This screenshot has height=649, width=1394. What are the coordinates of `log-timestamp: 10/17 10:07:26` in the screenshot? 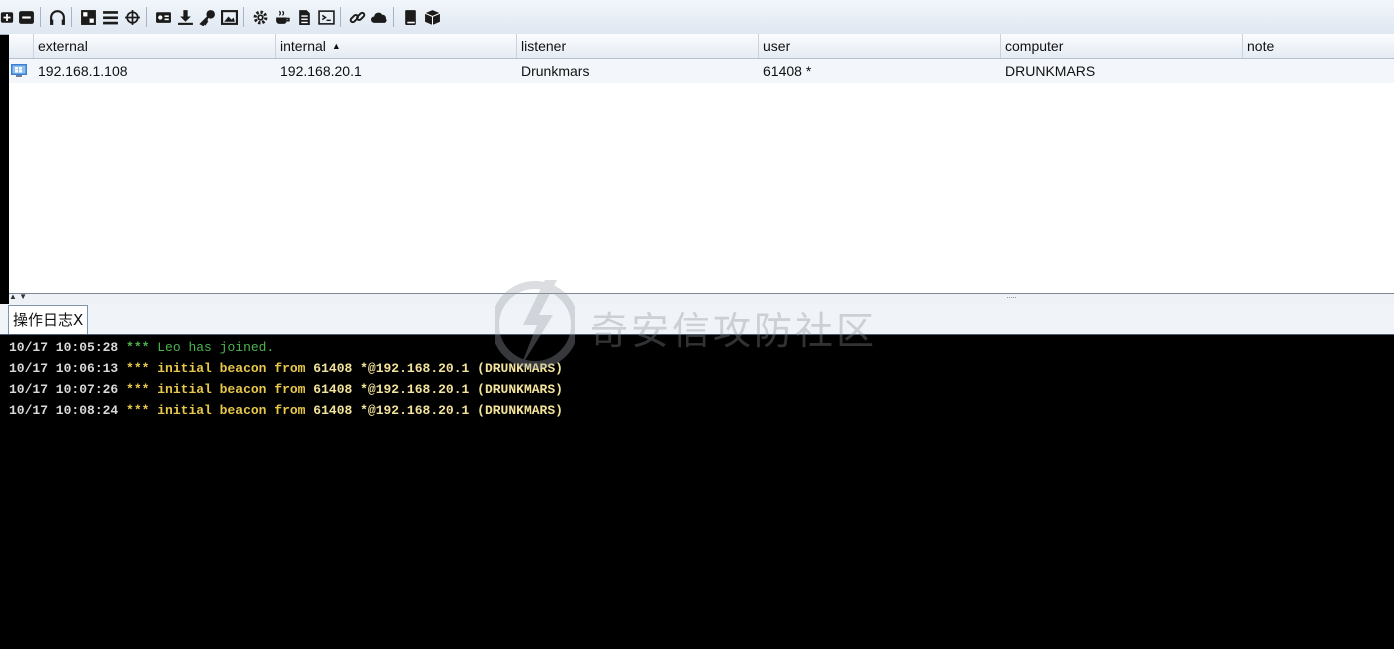 It's located at (64, 389).